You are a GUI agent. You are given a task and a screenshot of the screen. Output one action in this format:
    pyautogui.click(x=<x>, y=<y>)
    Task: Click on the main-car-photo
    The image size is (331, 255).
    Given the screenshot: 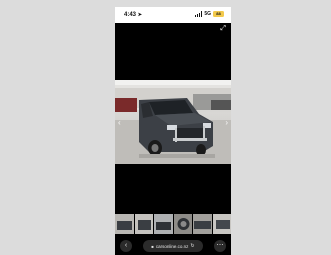 What is the action you would take?
    pyautogui.click(x=173, y=122)
    